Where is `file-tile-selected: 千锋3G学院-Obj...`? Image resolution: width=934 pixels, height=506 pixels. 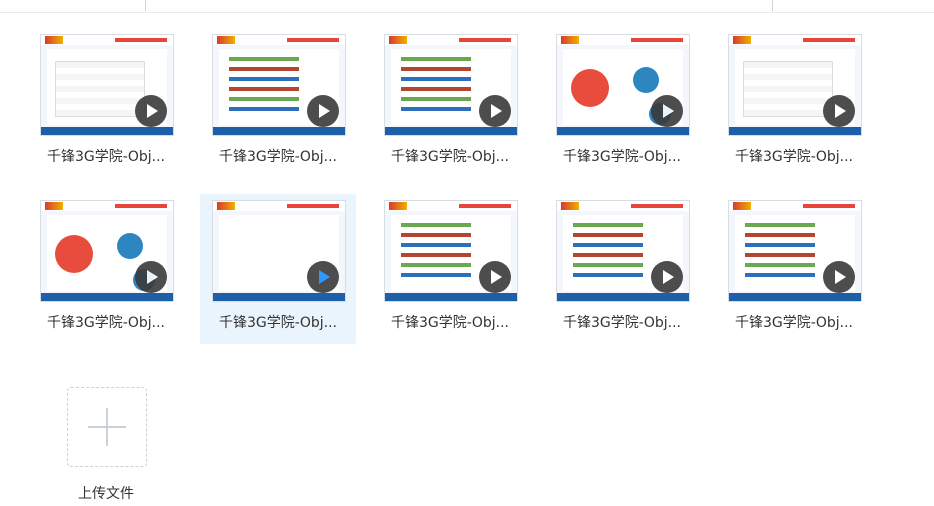 file-tile-selected: 千锋3G学院-Obj... is located at coordinates (278, 269).